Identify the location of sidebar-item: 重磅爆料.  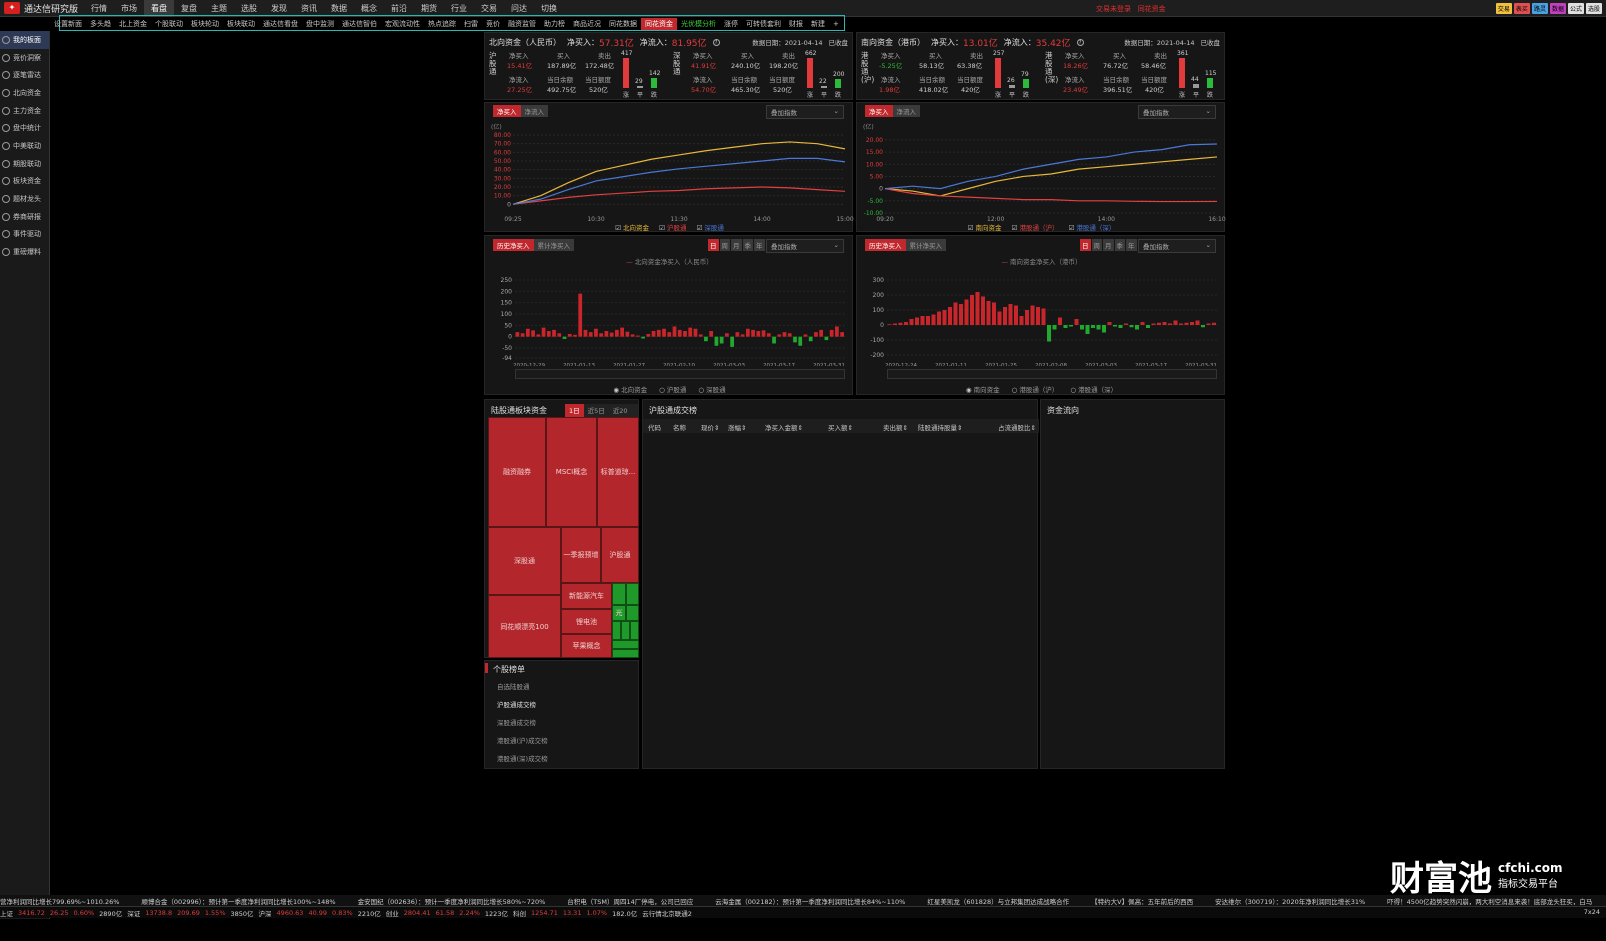
(24, 252).